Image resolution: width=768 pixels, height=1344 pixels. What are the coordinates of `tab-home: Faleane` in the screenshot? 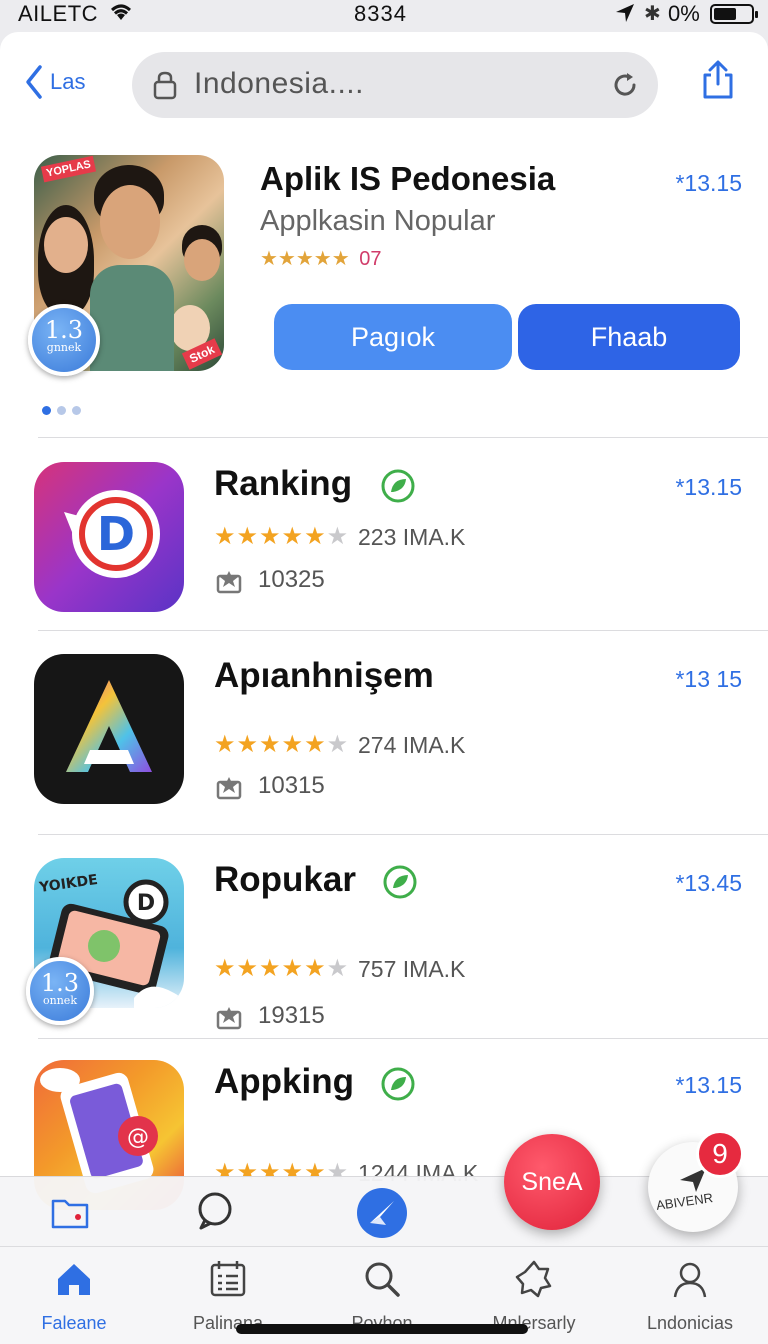 It's located at (74, 1296).